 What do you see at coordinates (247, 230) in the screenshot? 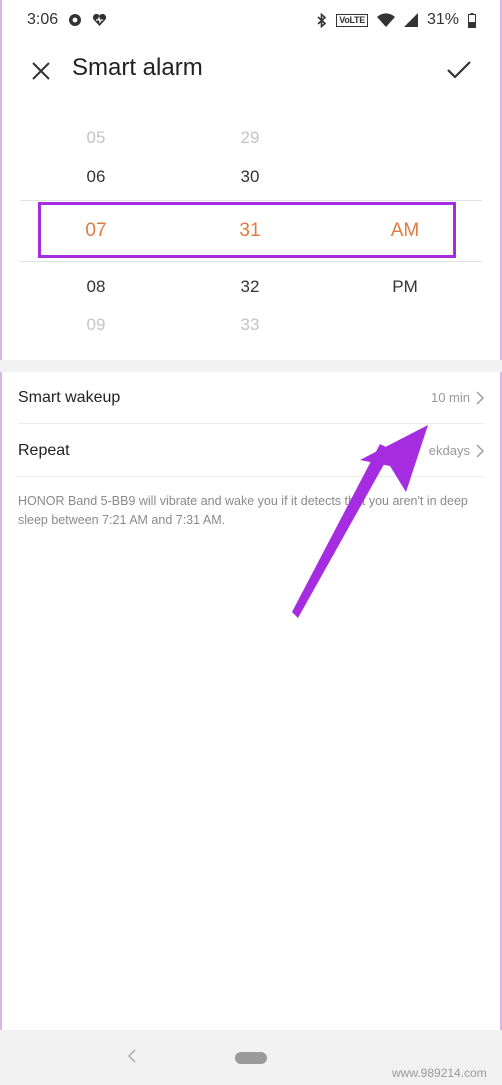
I see `selection-highlight-box` at bounding box center [247, 230].